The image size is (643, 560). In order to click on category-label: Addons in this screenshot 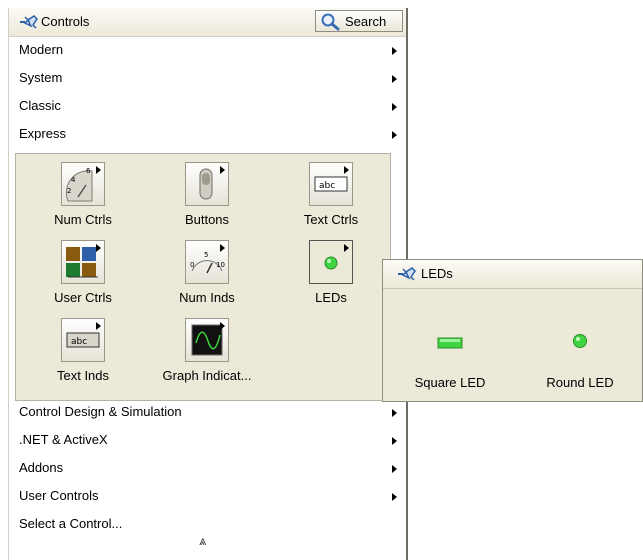, I will do `click(41, 467)`.